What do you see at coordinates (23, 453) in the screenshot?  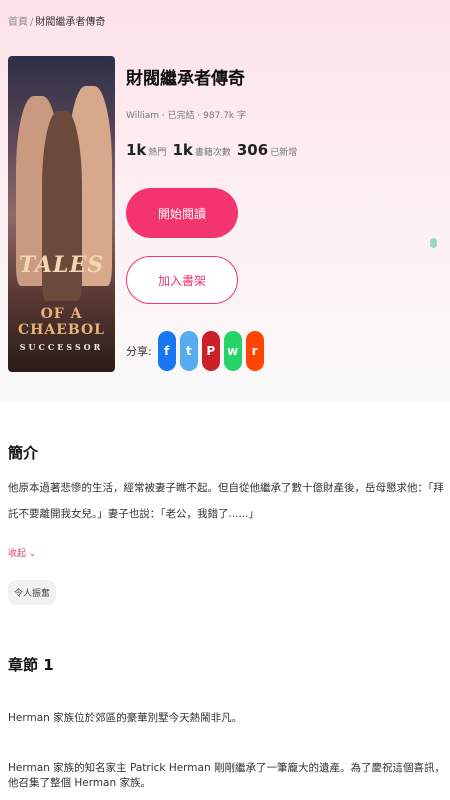 I see `intro-heading: 簡介` at bounding box center [23, 453].